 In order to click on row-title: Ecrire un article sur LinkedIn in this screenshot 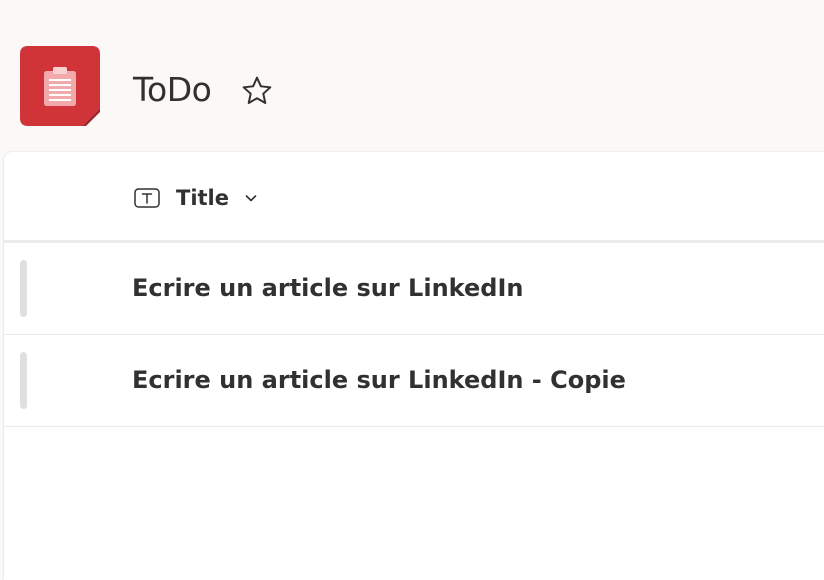, I will do `click(327, 288)`.